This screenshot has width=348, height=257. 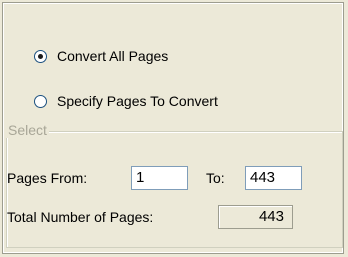 I want to click on radio-label-specify-pages: Specify Pages To Convert, so click(x=137, y=101).